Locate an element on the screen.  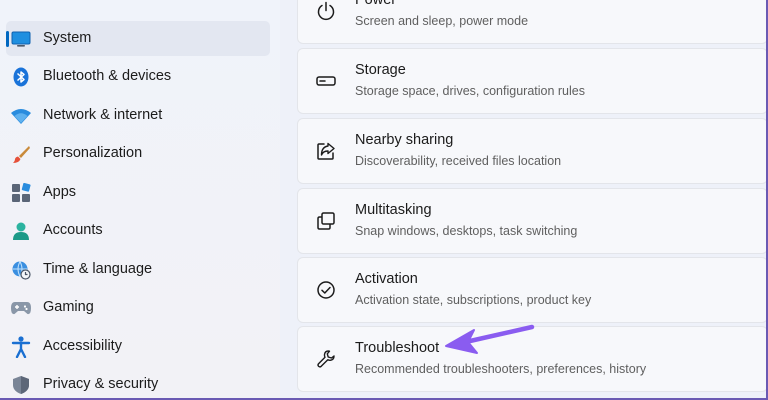
sidebar-item-privacy-security: Privacy & security is located at coordinates (138, 383).